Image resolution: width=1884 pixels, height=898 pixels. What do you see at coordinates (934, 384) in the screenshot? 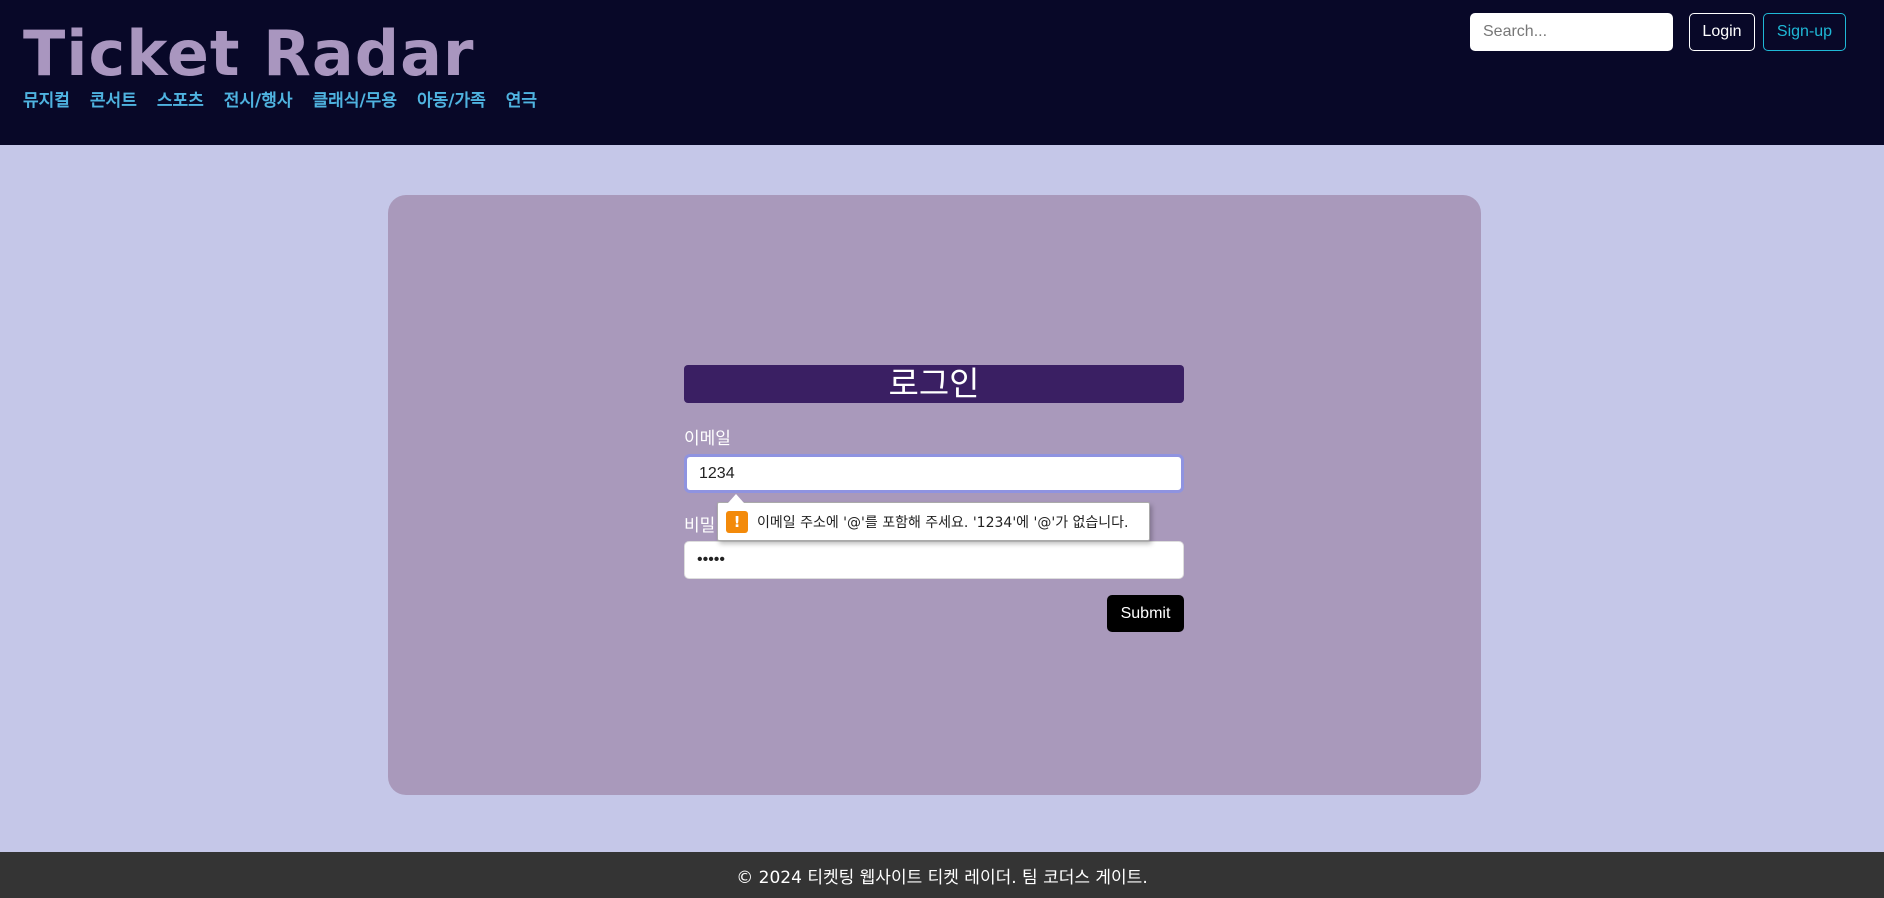
I see `login-title: 로그인` at bounding box center [934, 384].